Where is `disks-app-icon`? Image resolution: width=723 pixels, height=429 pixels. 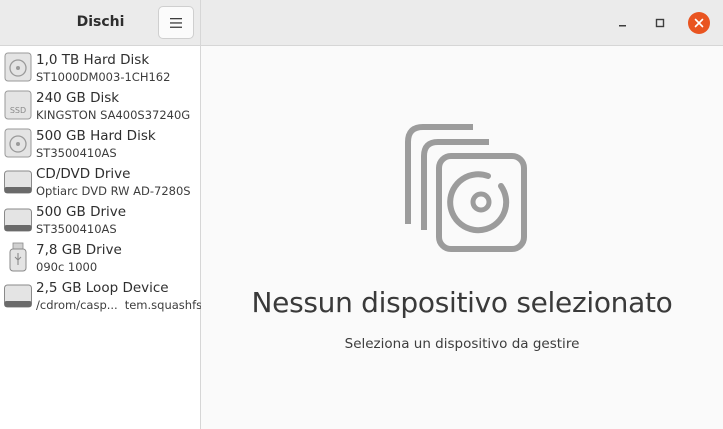
disks-app-icon is located at coordinates (466, 188).